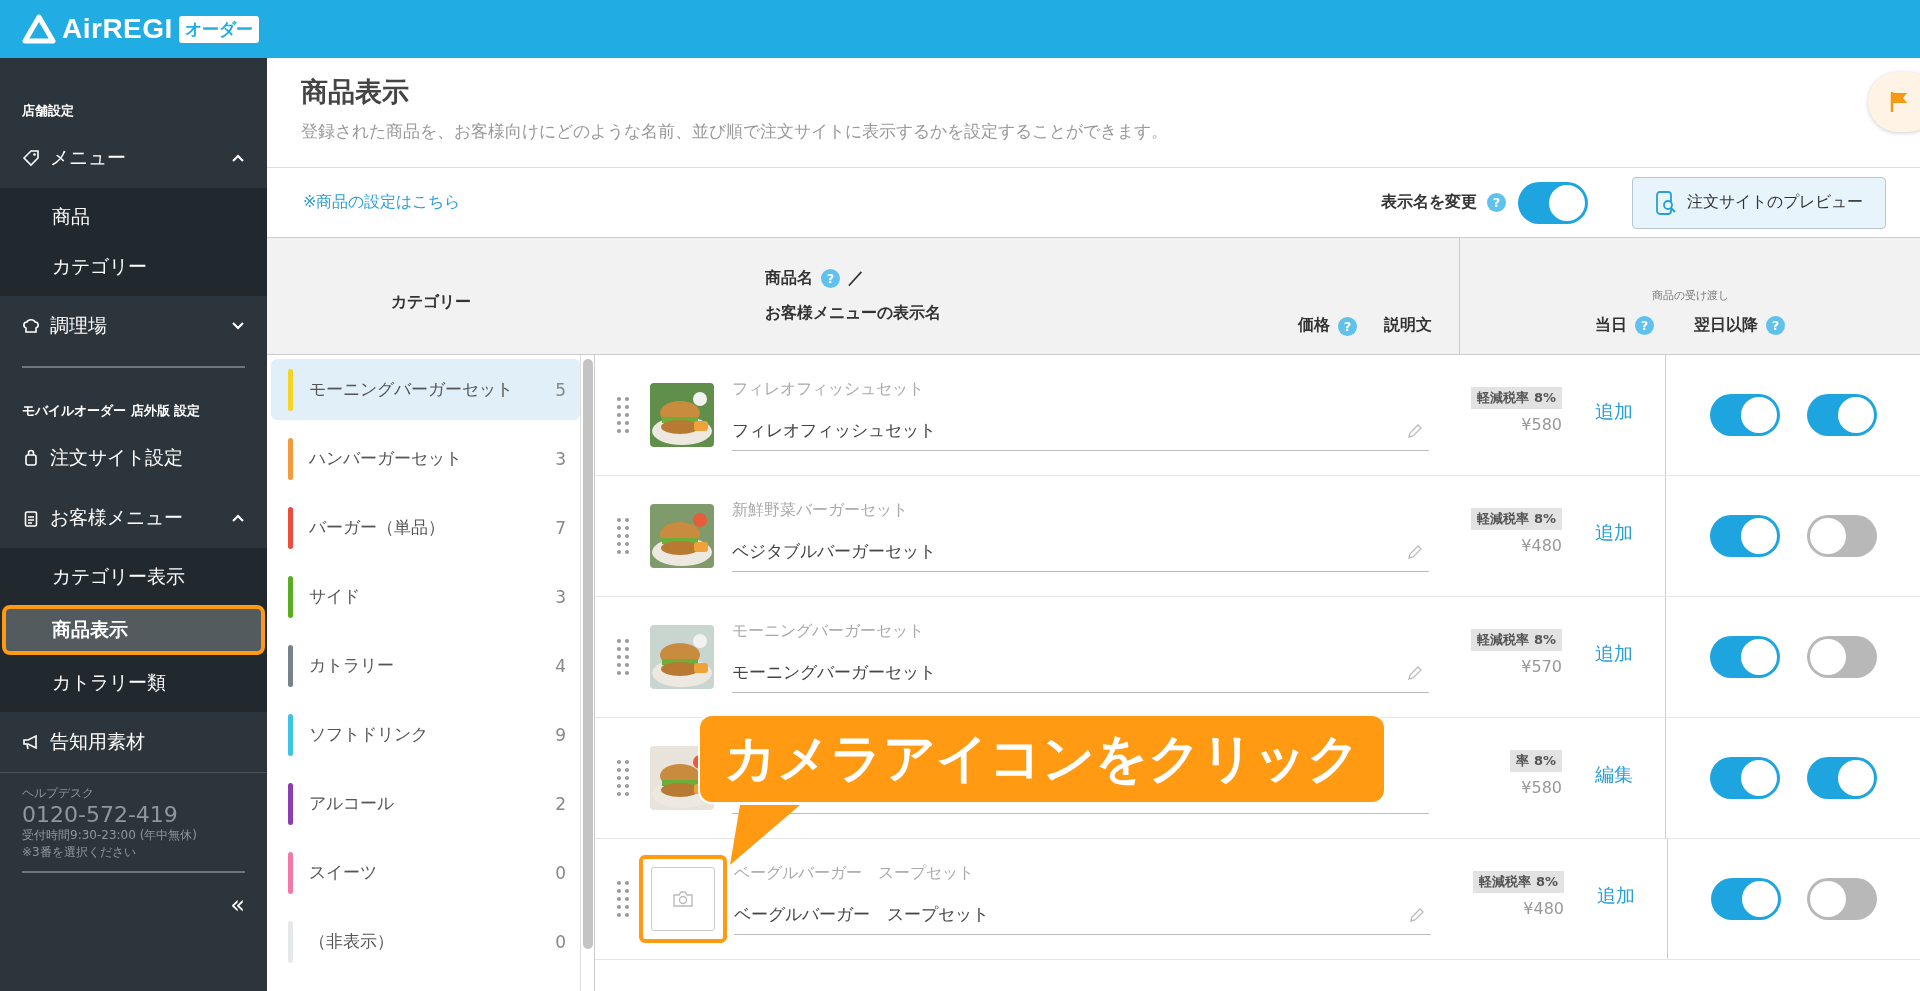 The image size is (1920, 991). What do you see at coordinates (48, 111) in the screenshot?
I see `section-heading: 店舗設定` at bounding box center [48, 111].